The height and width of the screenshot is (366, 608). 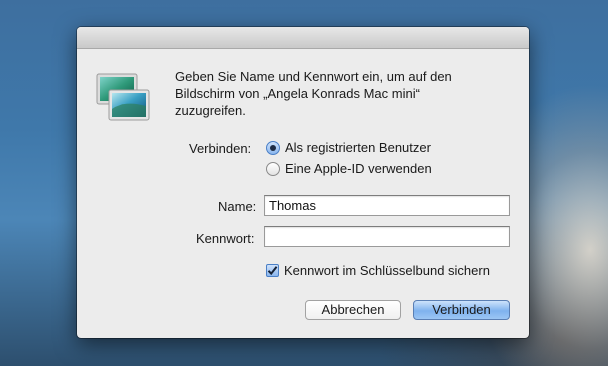 What do you see at coordinates (353, 310) in the screenshot?
I see `cancel-button: Abbrechen` at bounding box center [353, 310].